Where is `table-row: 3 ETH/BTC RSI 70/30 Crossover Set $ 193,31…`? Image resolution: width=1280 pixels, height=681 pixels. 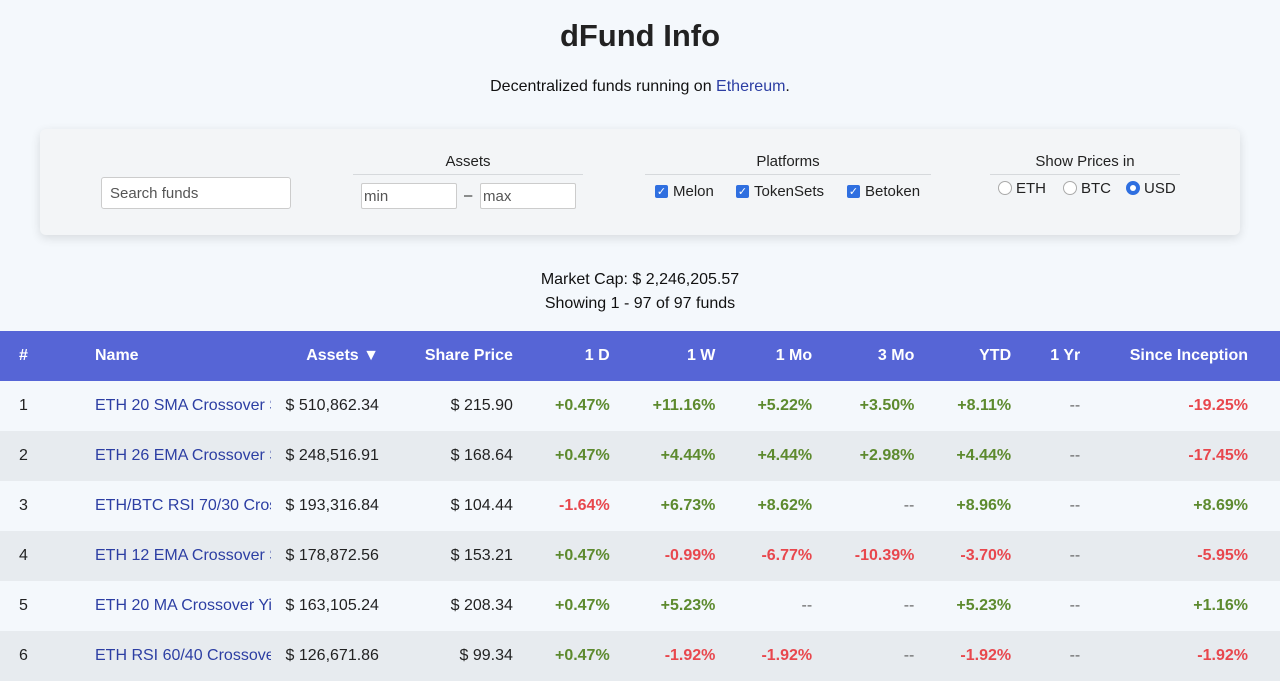 table-row: 3 ETH/BTC RSI 70/30 Crossover Set $ 193,31… is located at coordinates (640, 506).